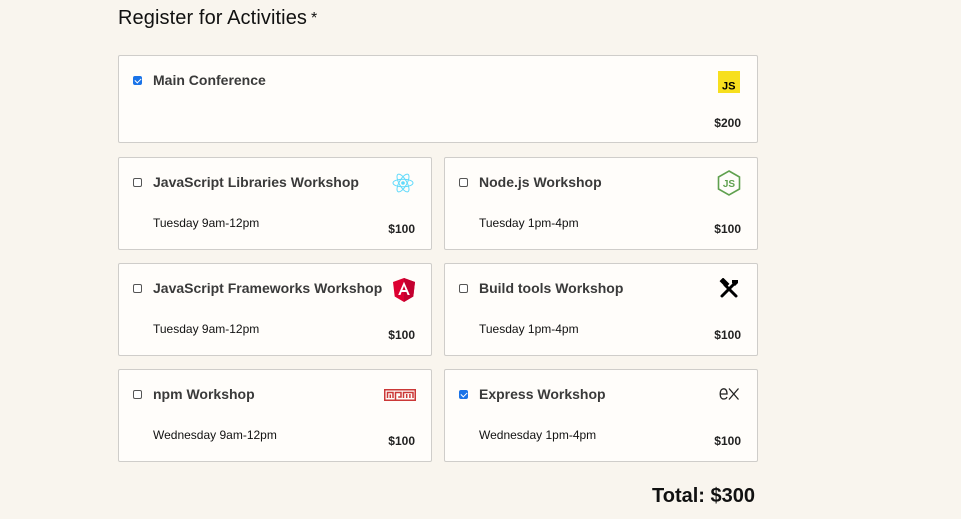 This screenshot has width=961, height=519. What do you see at coordinates (601, 415) in the screenshot?
I see `activity-card-express: Express Workshop Wednesday 1pm-4pm $100` at bounding box center [601, 415].